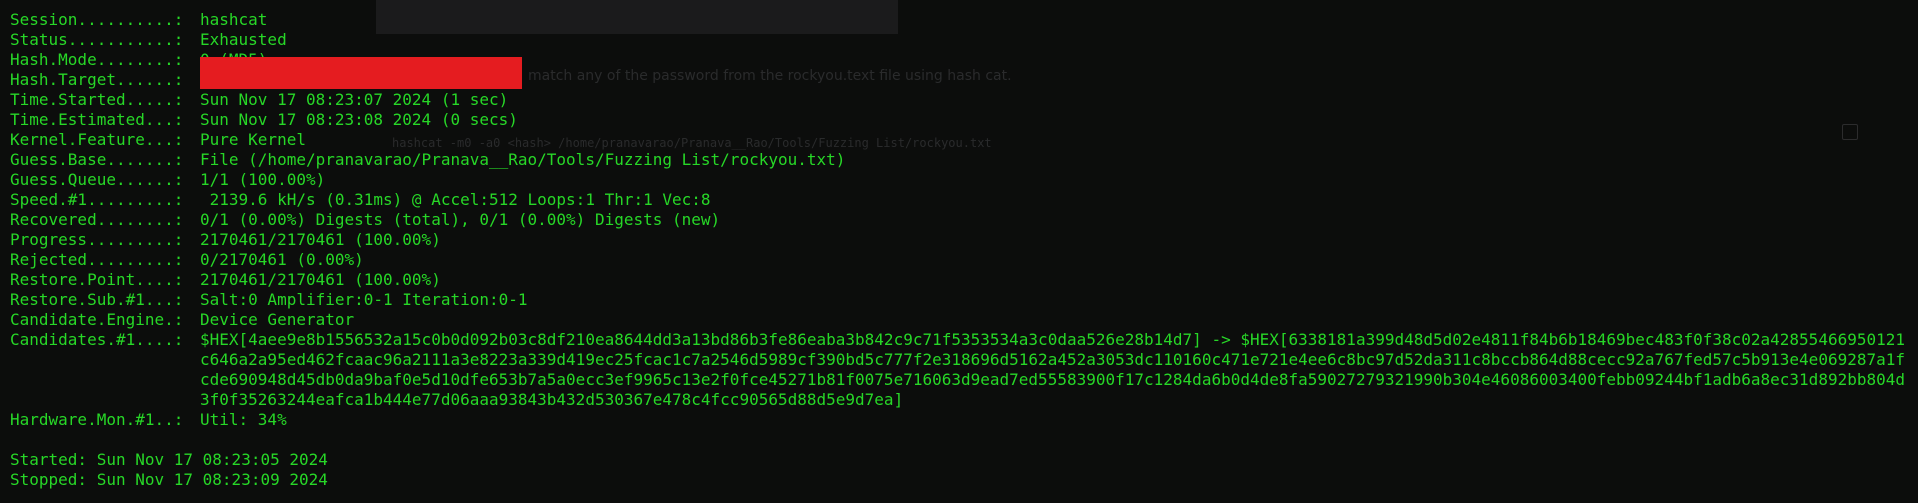 This screenshot has height=503, width=1918. I want to click on status-value: Device Generator, so click(277, 319).